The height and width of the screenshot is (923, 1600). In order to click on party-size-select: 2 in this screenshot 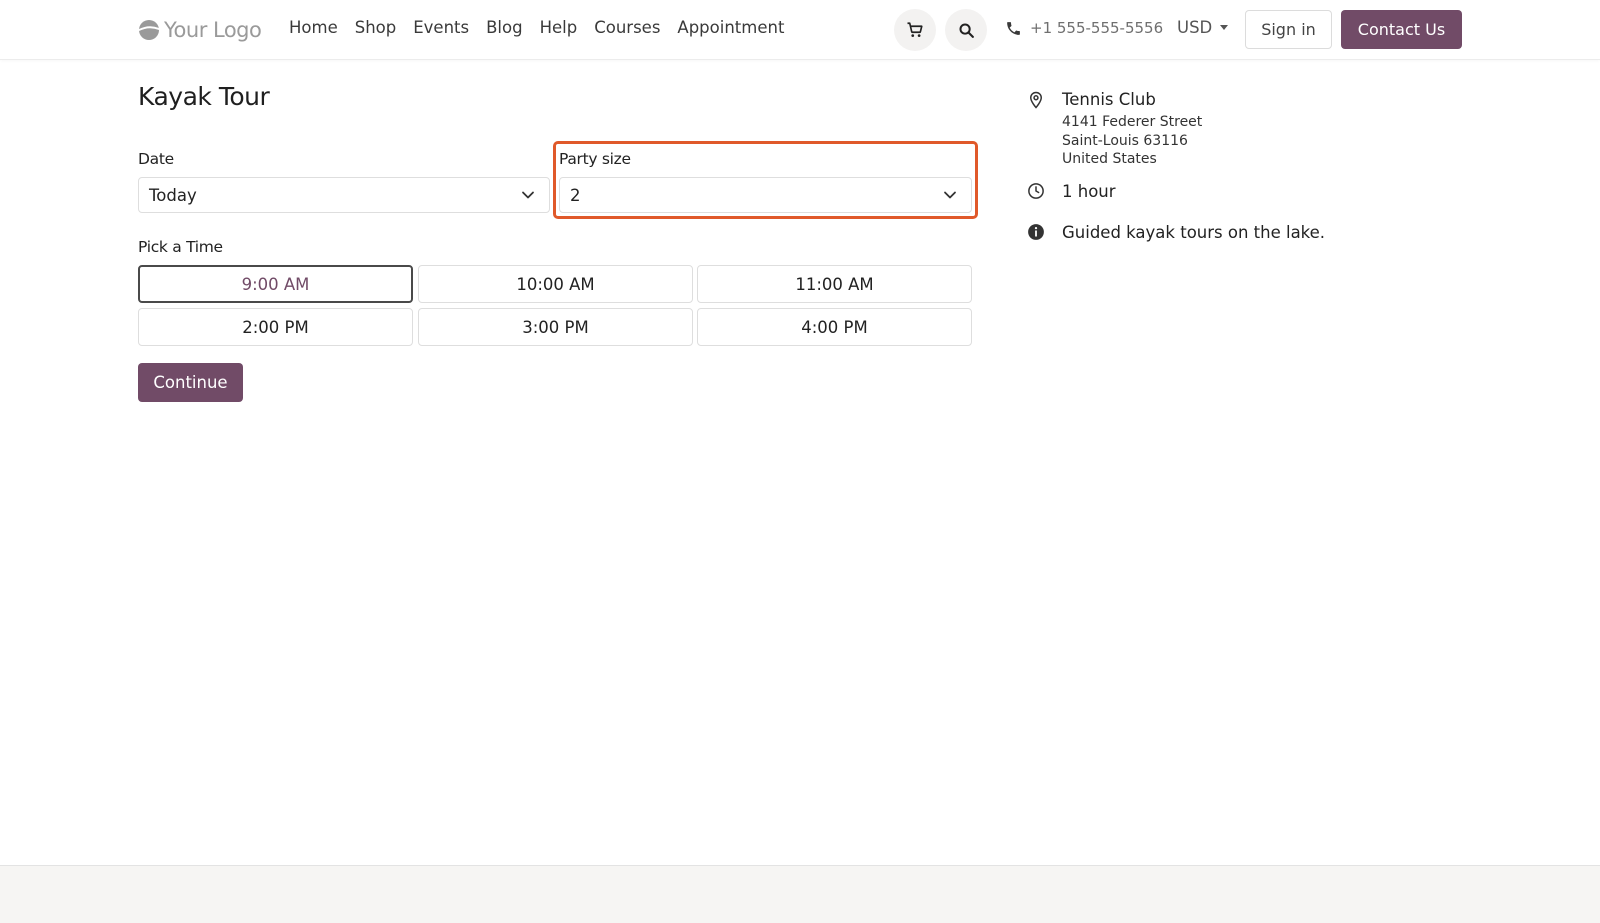, I will do `click(765, 195)`.